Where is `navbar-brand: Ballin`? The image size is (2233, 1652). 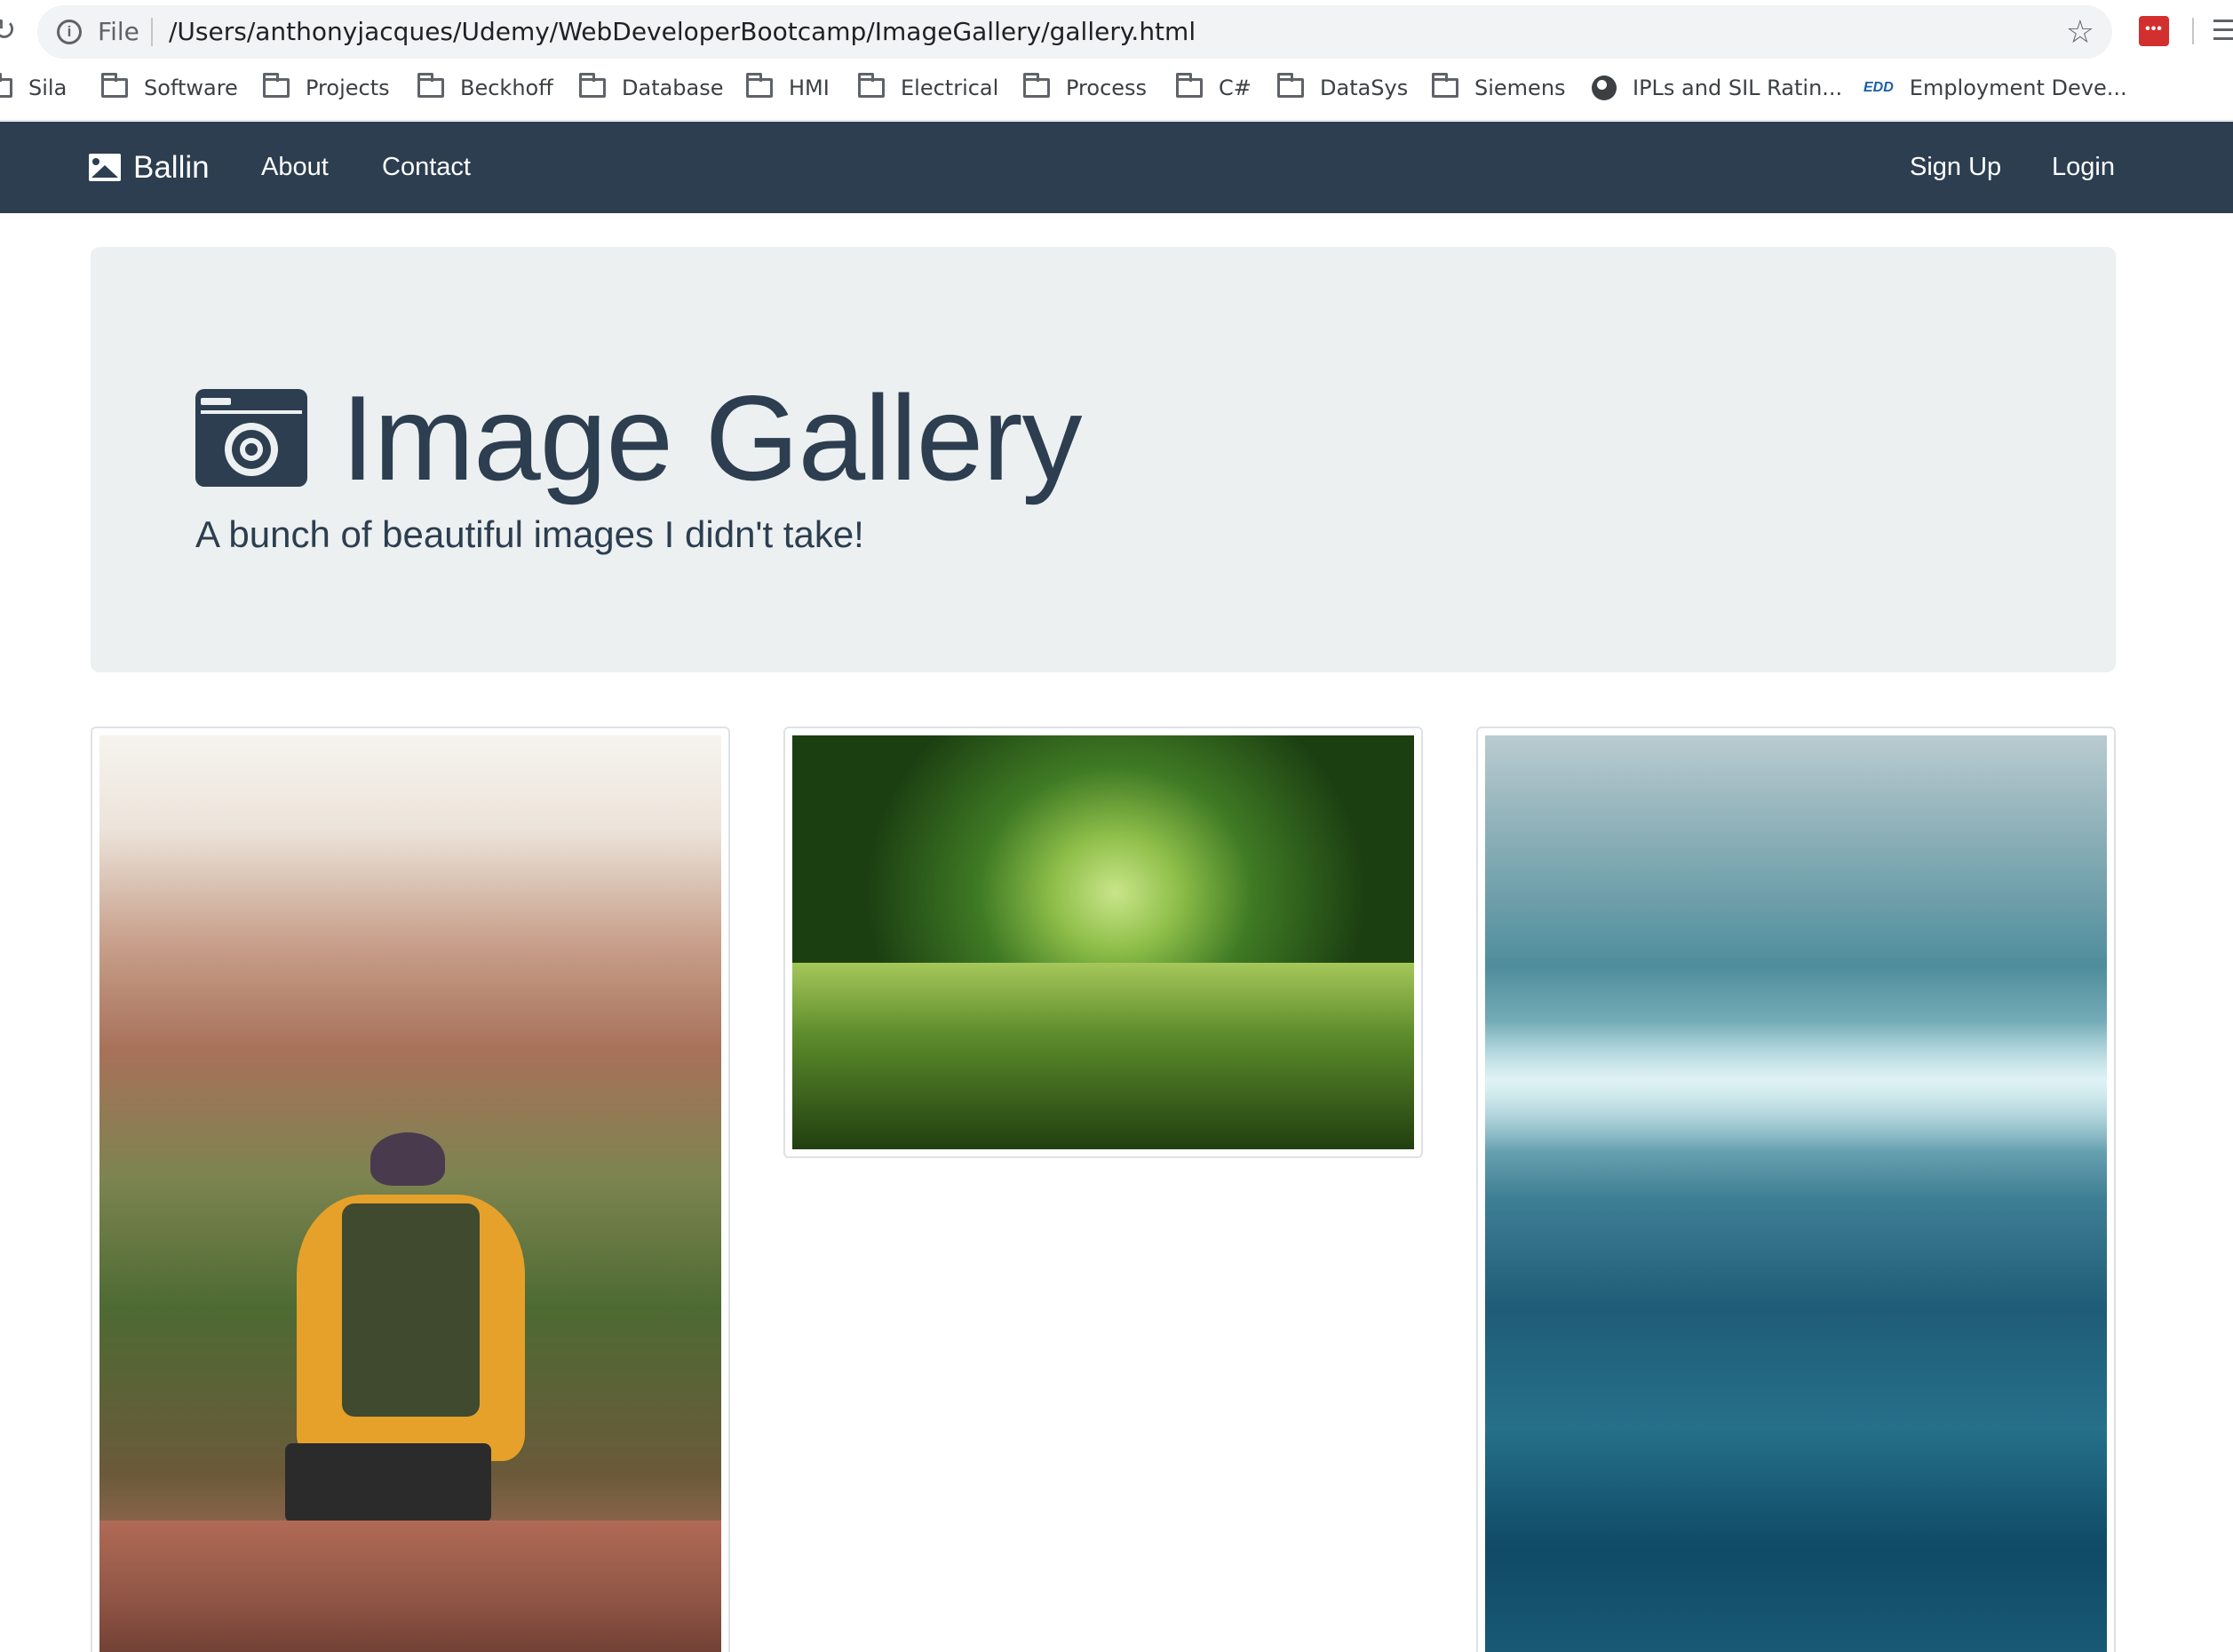 navbar-brand: Ballin is located at coordinates (149, 167).